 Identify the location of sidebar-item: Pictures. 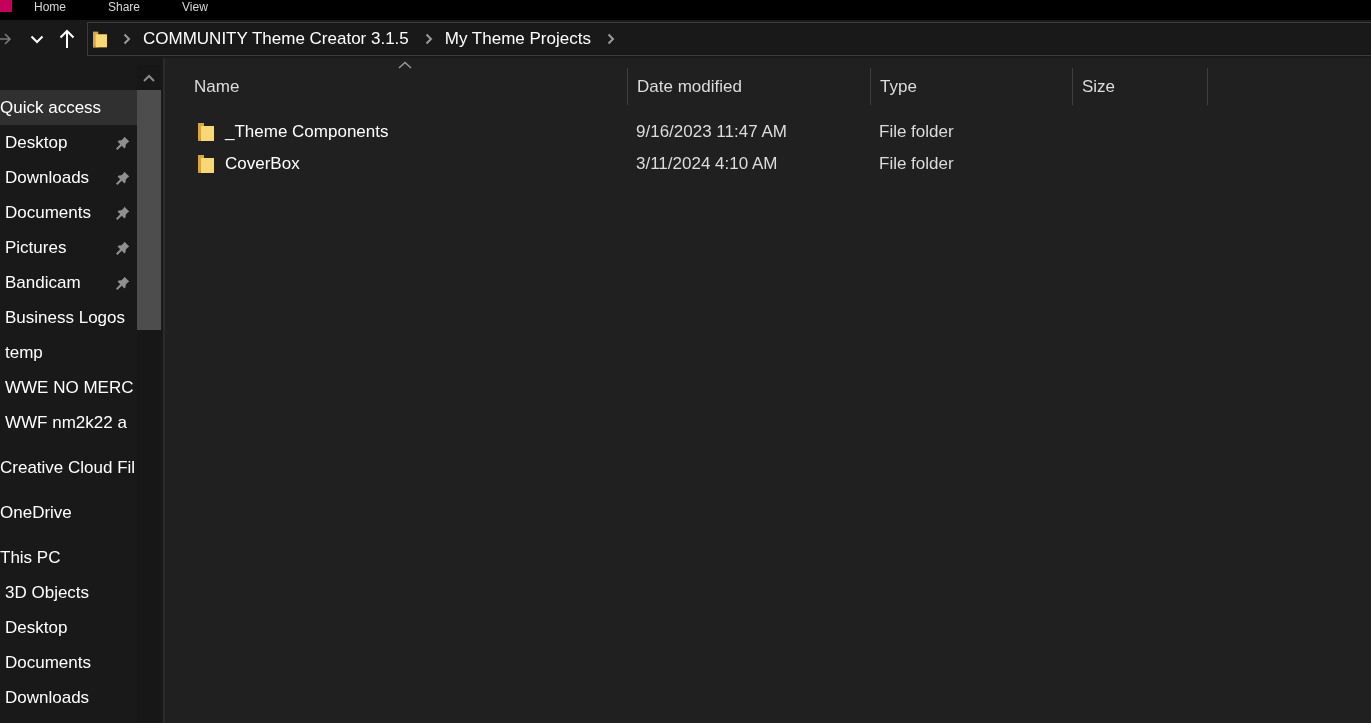
(68, 247).